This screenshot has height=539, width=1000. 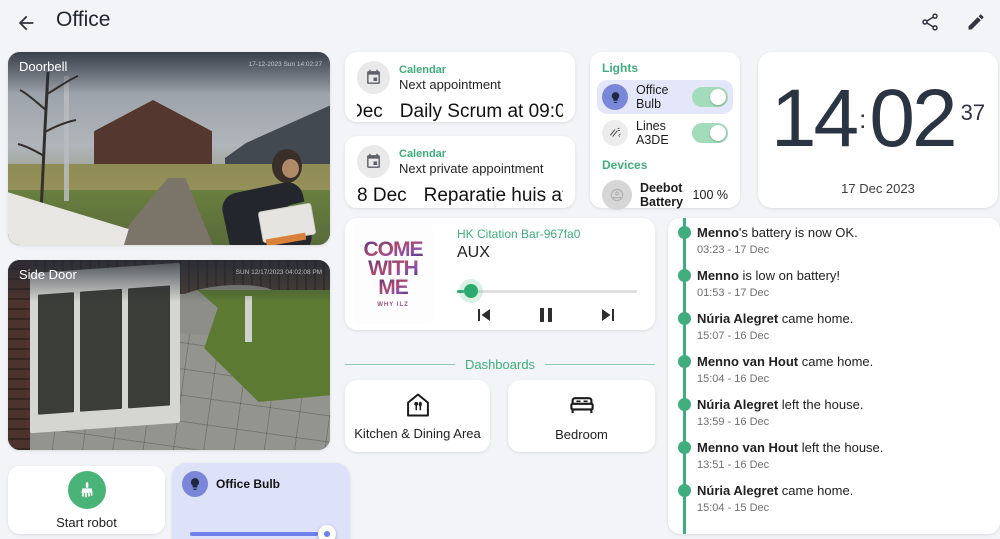 What do you see at coordinates (169, 355) in the screenshot?
I see `camera-side-door: Side Door SUN 12/17/2023 04:02:08 PM` at bounding box center [169, 355].